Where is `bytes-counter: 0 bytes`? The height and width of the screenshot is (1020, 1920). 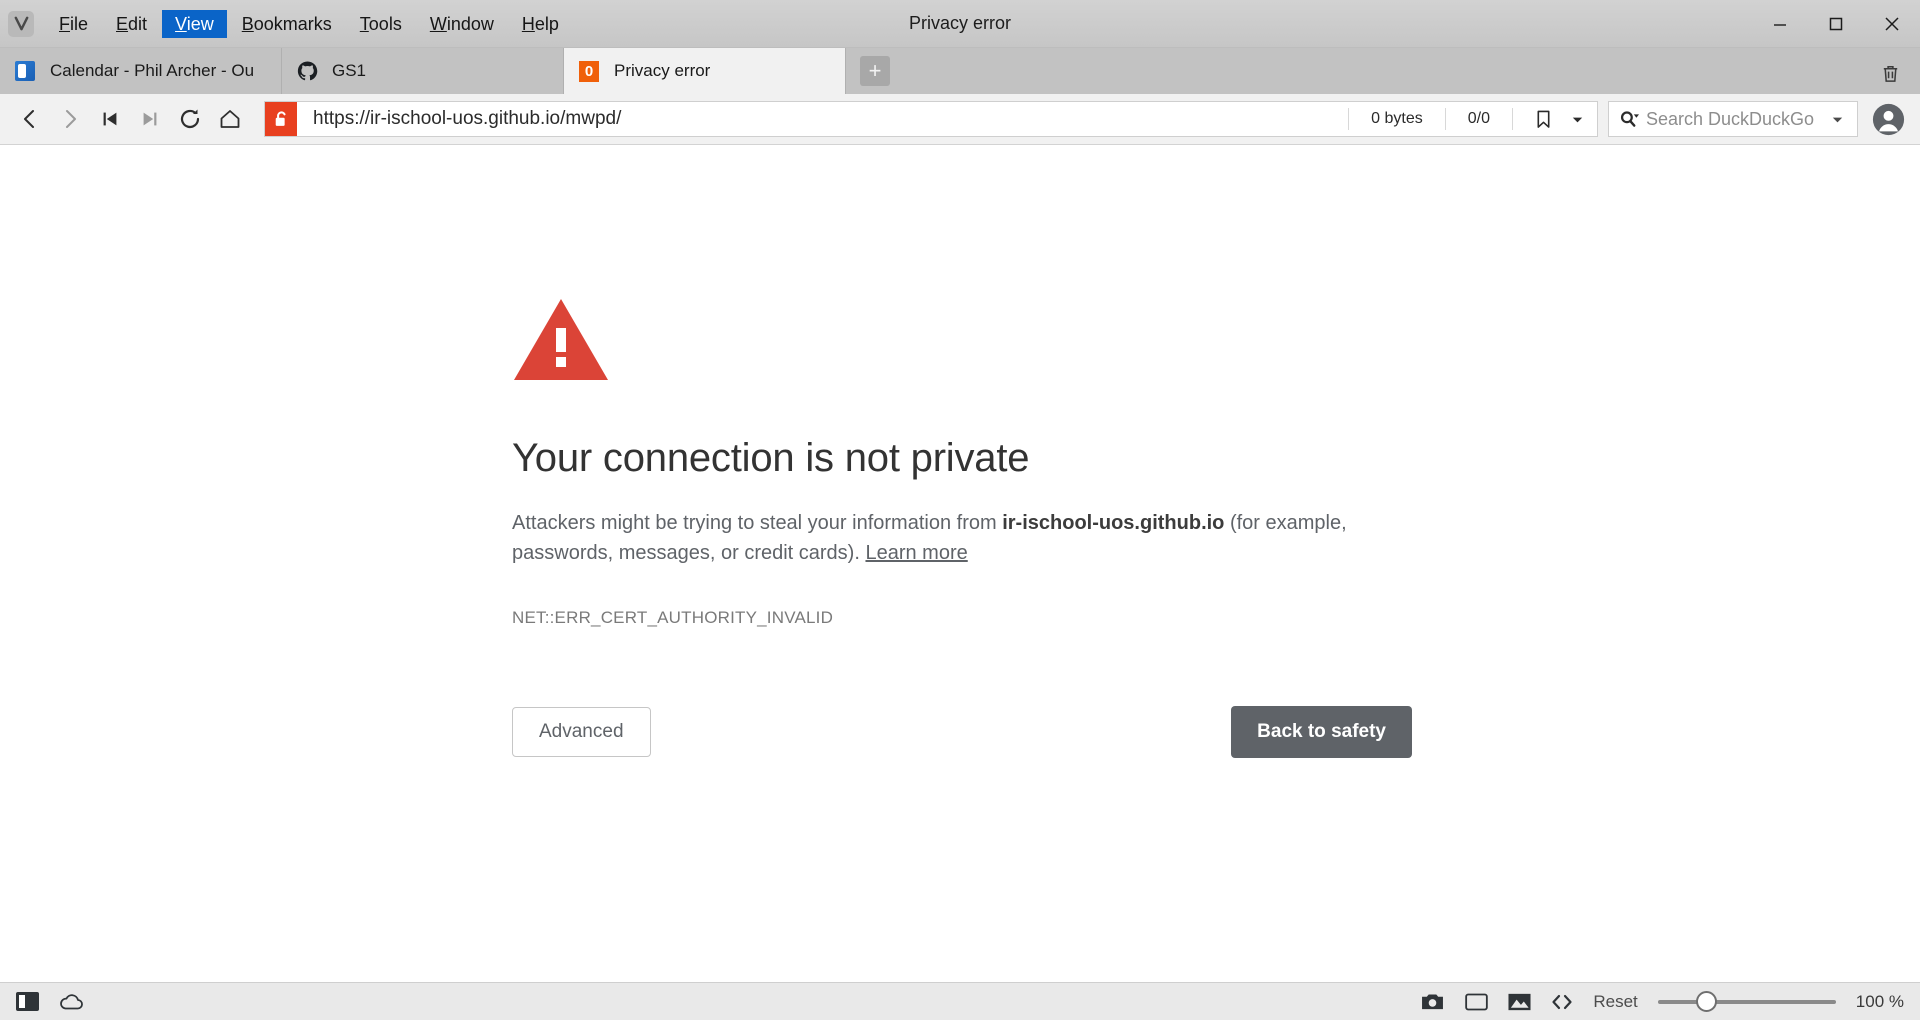
bytes-counter: 0 bytes is located at coordinates (1396, 119).